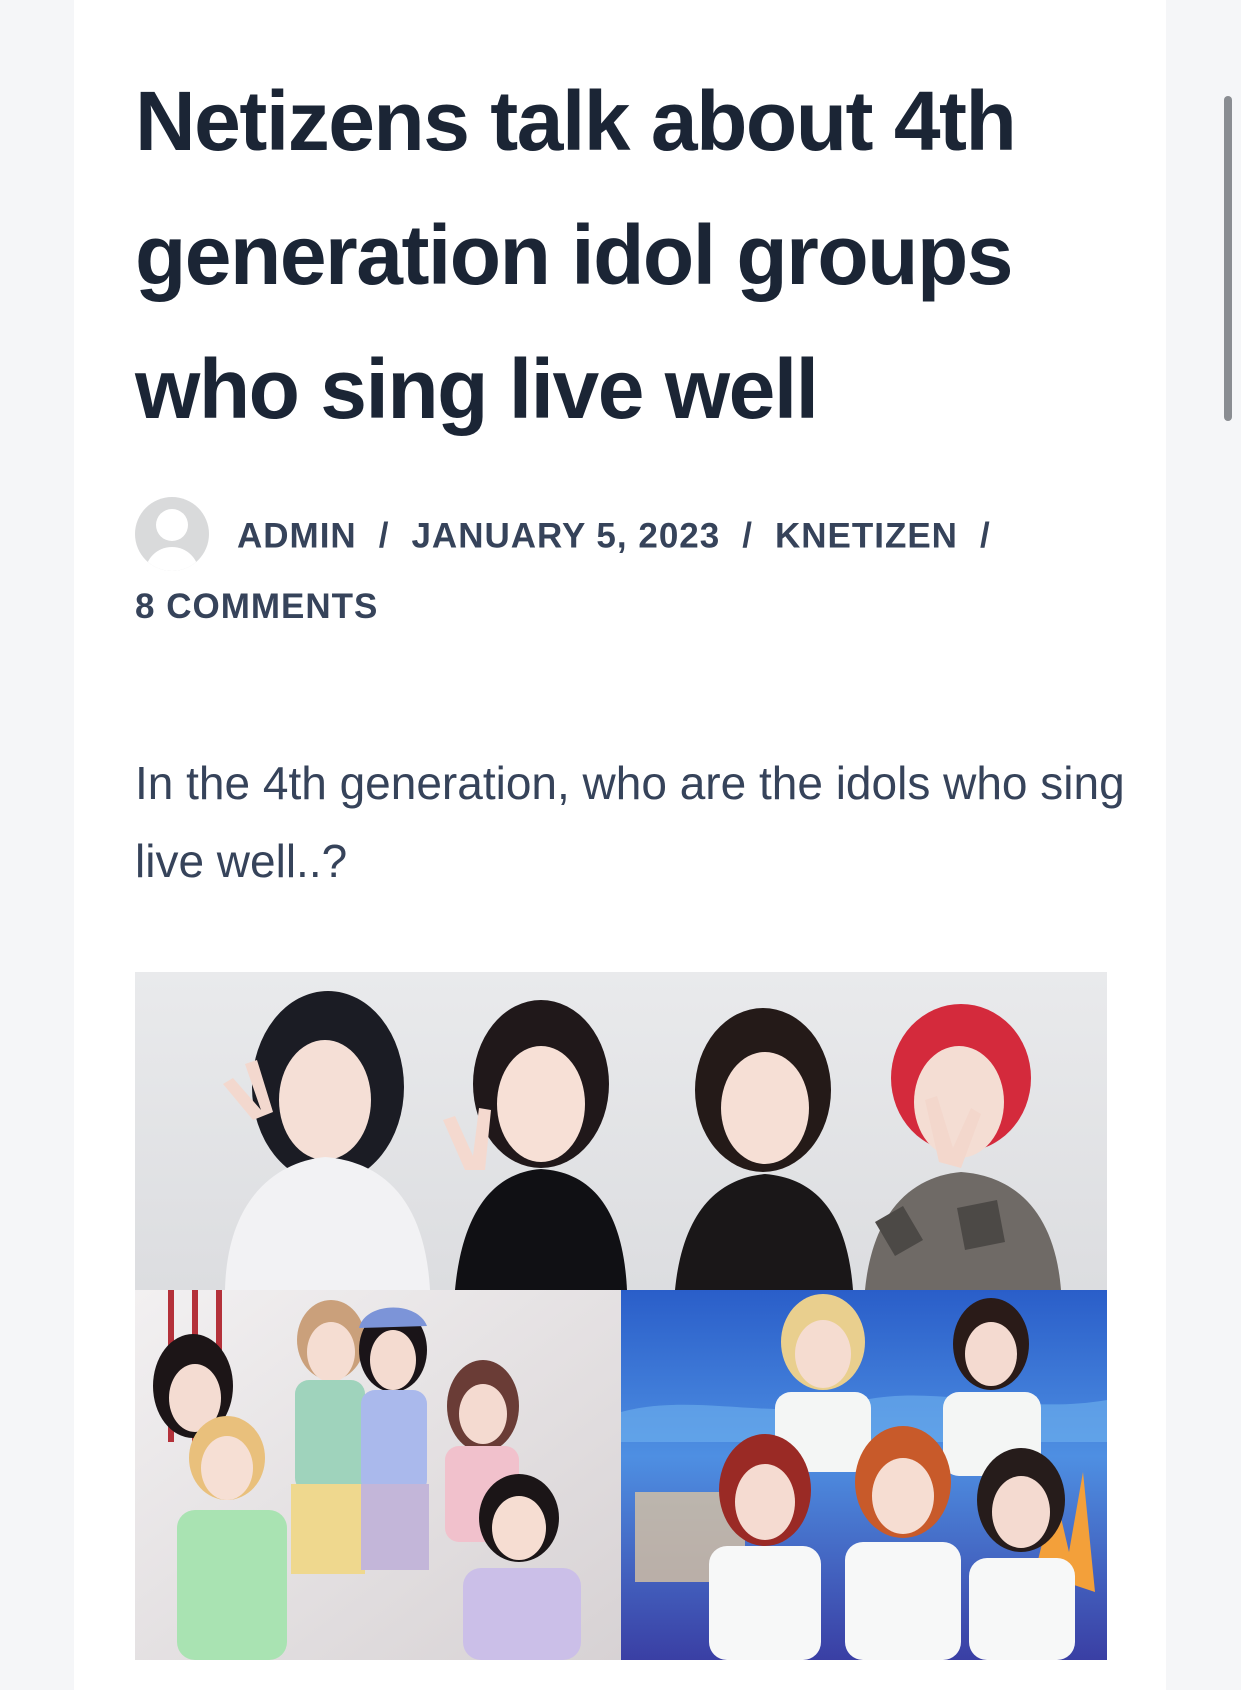 The image size is (1241, 1690). What do you see at coordinates (172, 559) in the screenshot?
I see `avatar-shoulders-shape` at bounding box center [172, 559].